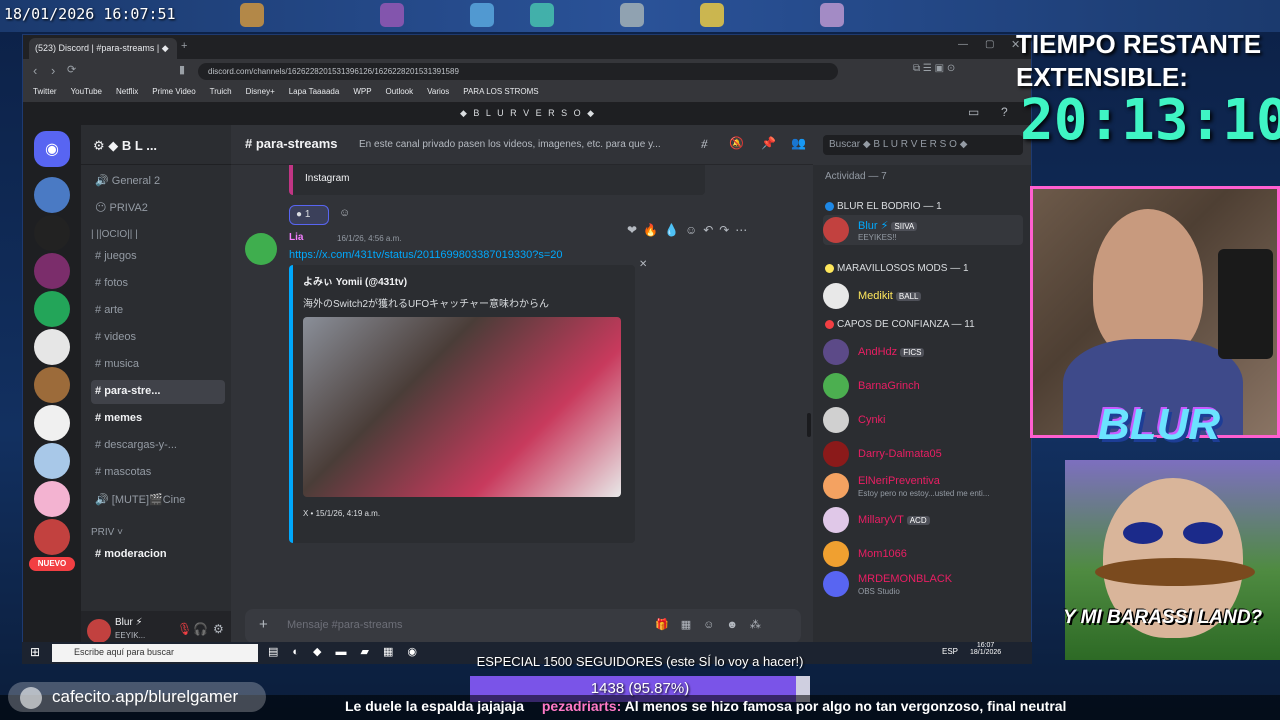 Image resolution: width=1280 pixels, height=720 pixels. What do you see at coordinates (99, 631) in the screenshot?
I see `avatar` at bounding box center [99, 631].